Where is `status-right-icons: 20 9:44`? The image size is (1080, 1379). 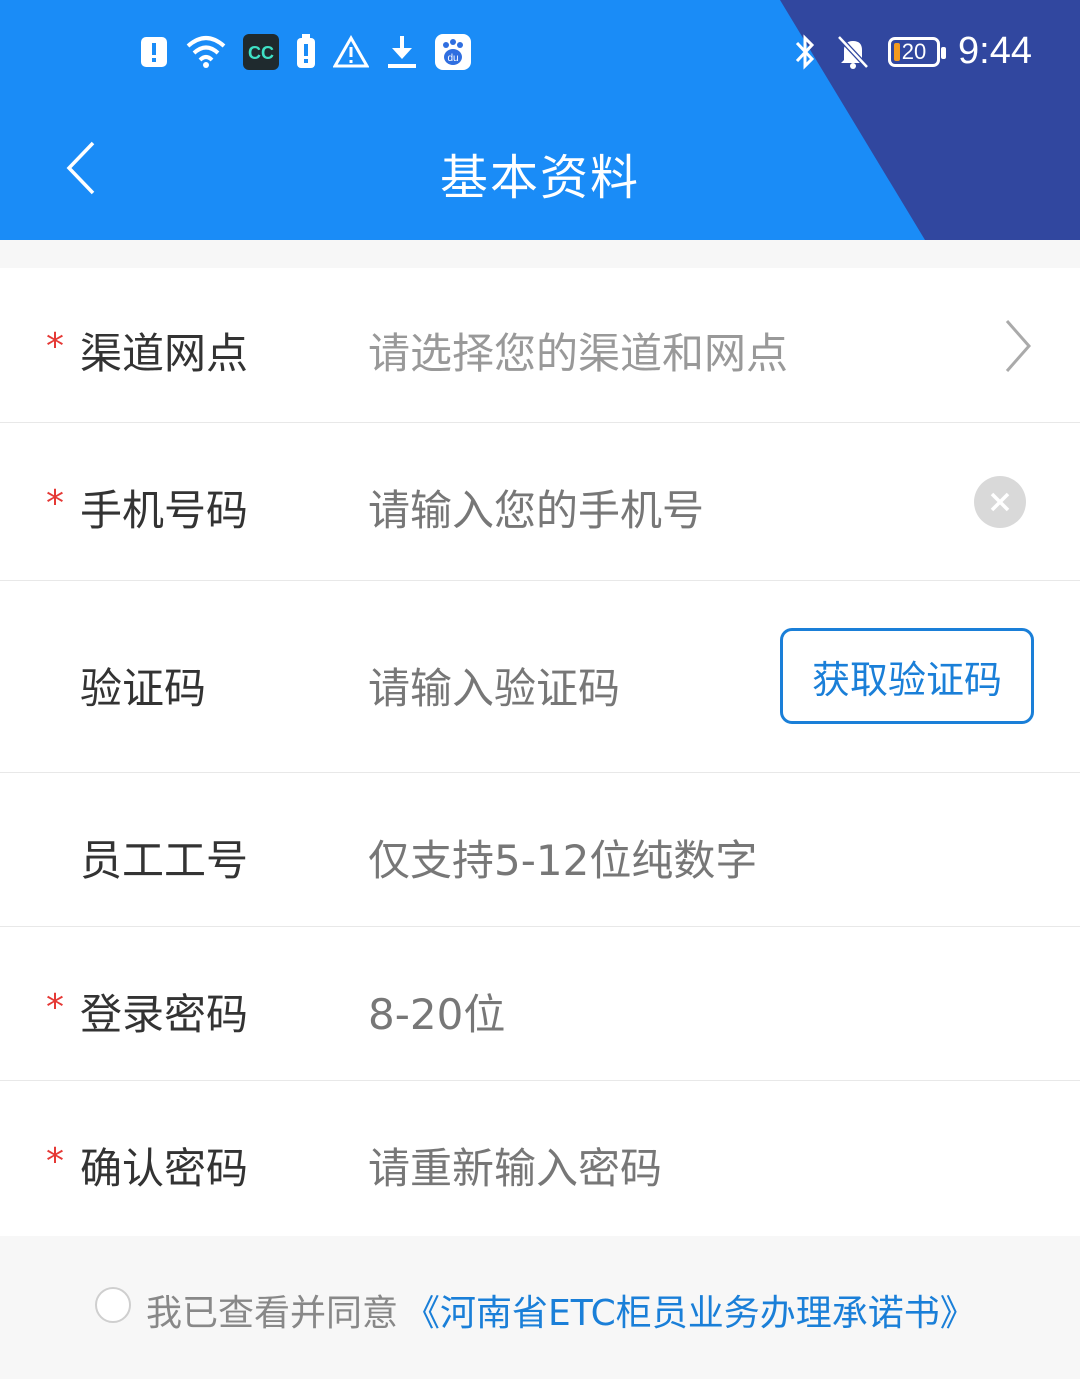 status-right-icons: 20 9:44 is located at coordinates (912, 51).